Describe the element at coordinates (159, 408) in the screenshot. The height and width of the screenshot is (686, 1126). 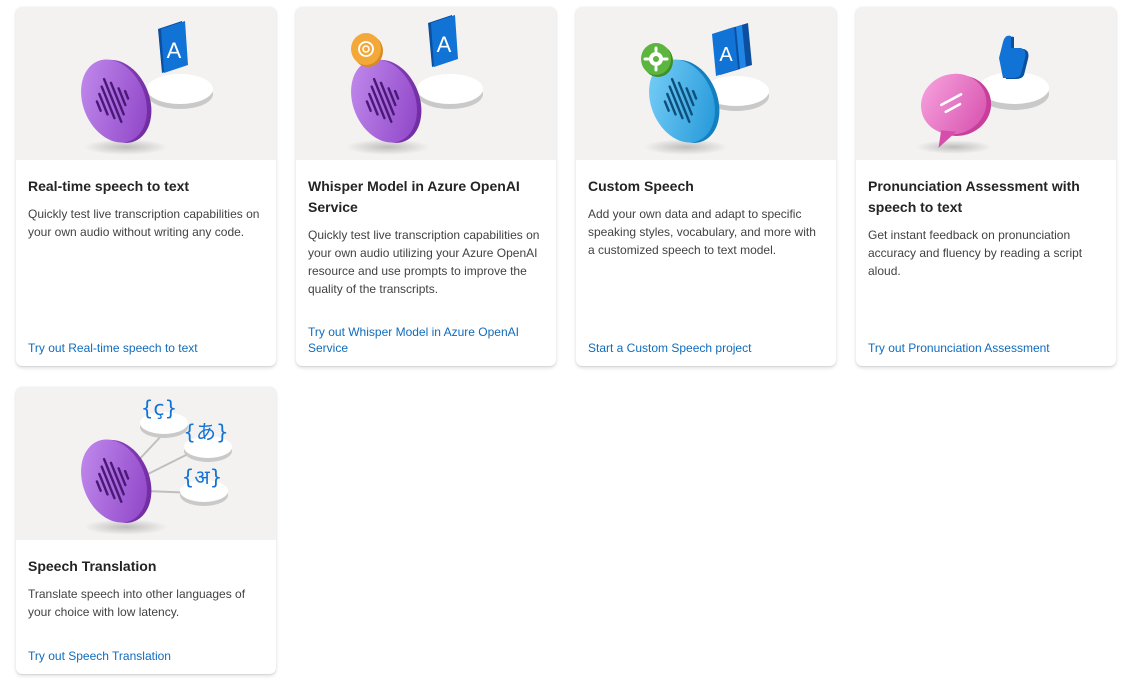
I see `cedilla-glyph-icon: {ç}` at that location.